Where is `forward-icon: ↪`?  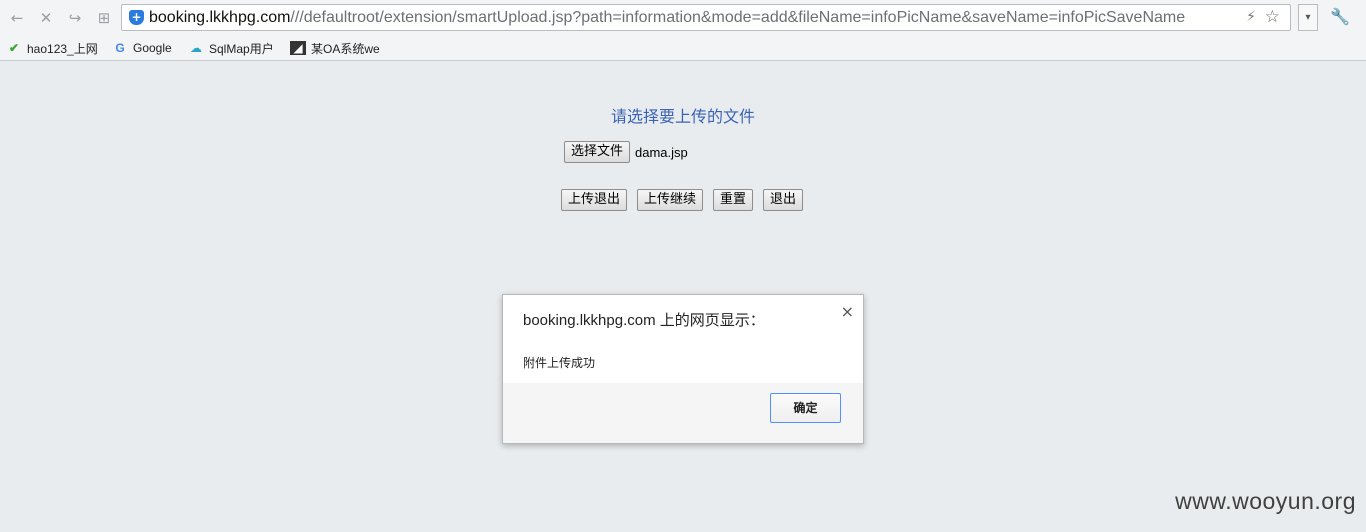 forward-icon: ↪ is located at coordinates (75, 18).